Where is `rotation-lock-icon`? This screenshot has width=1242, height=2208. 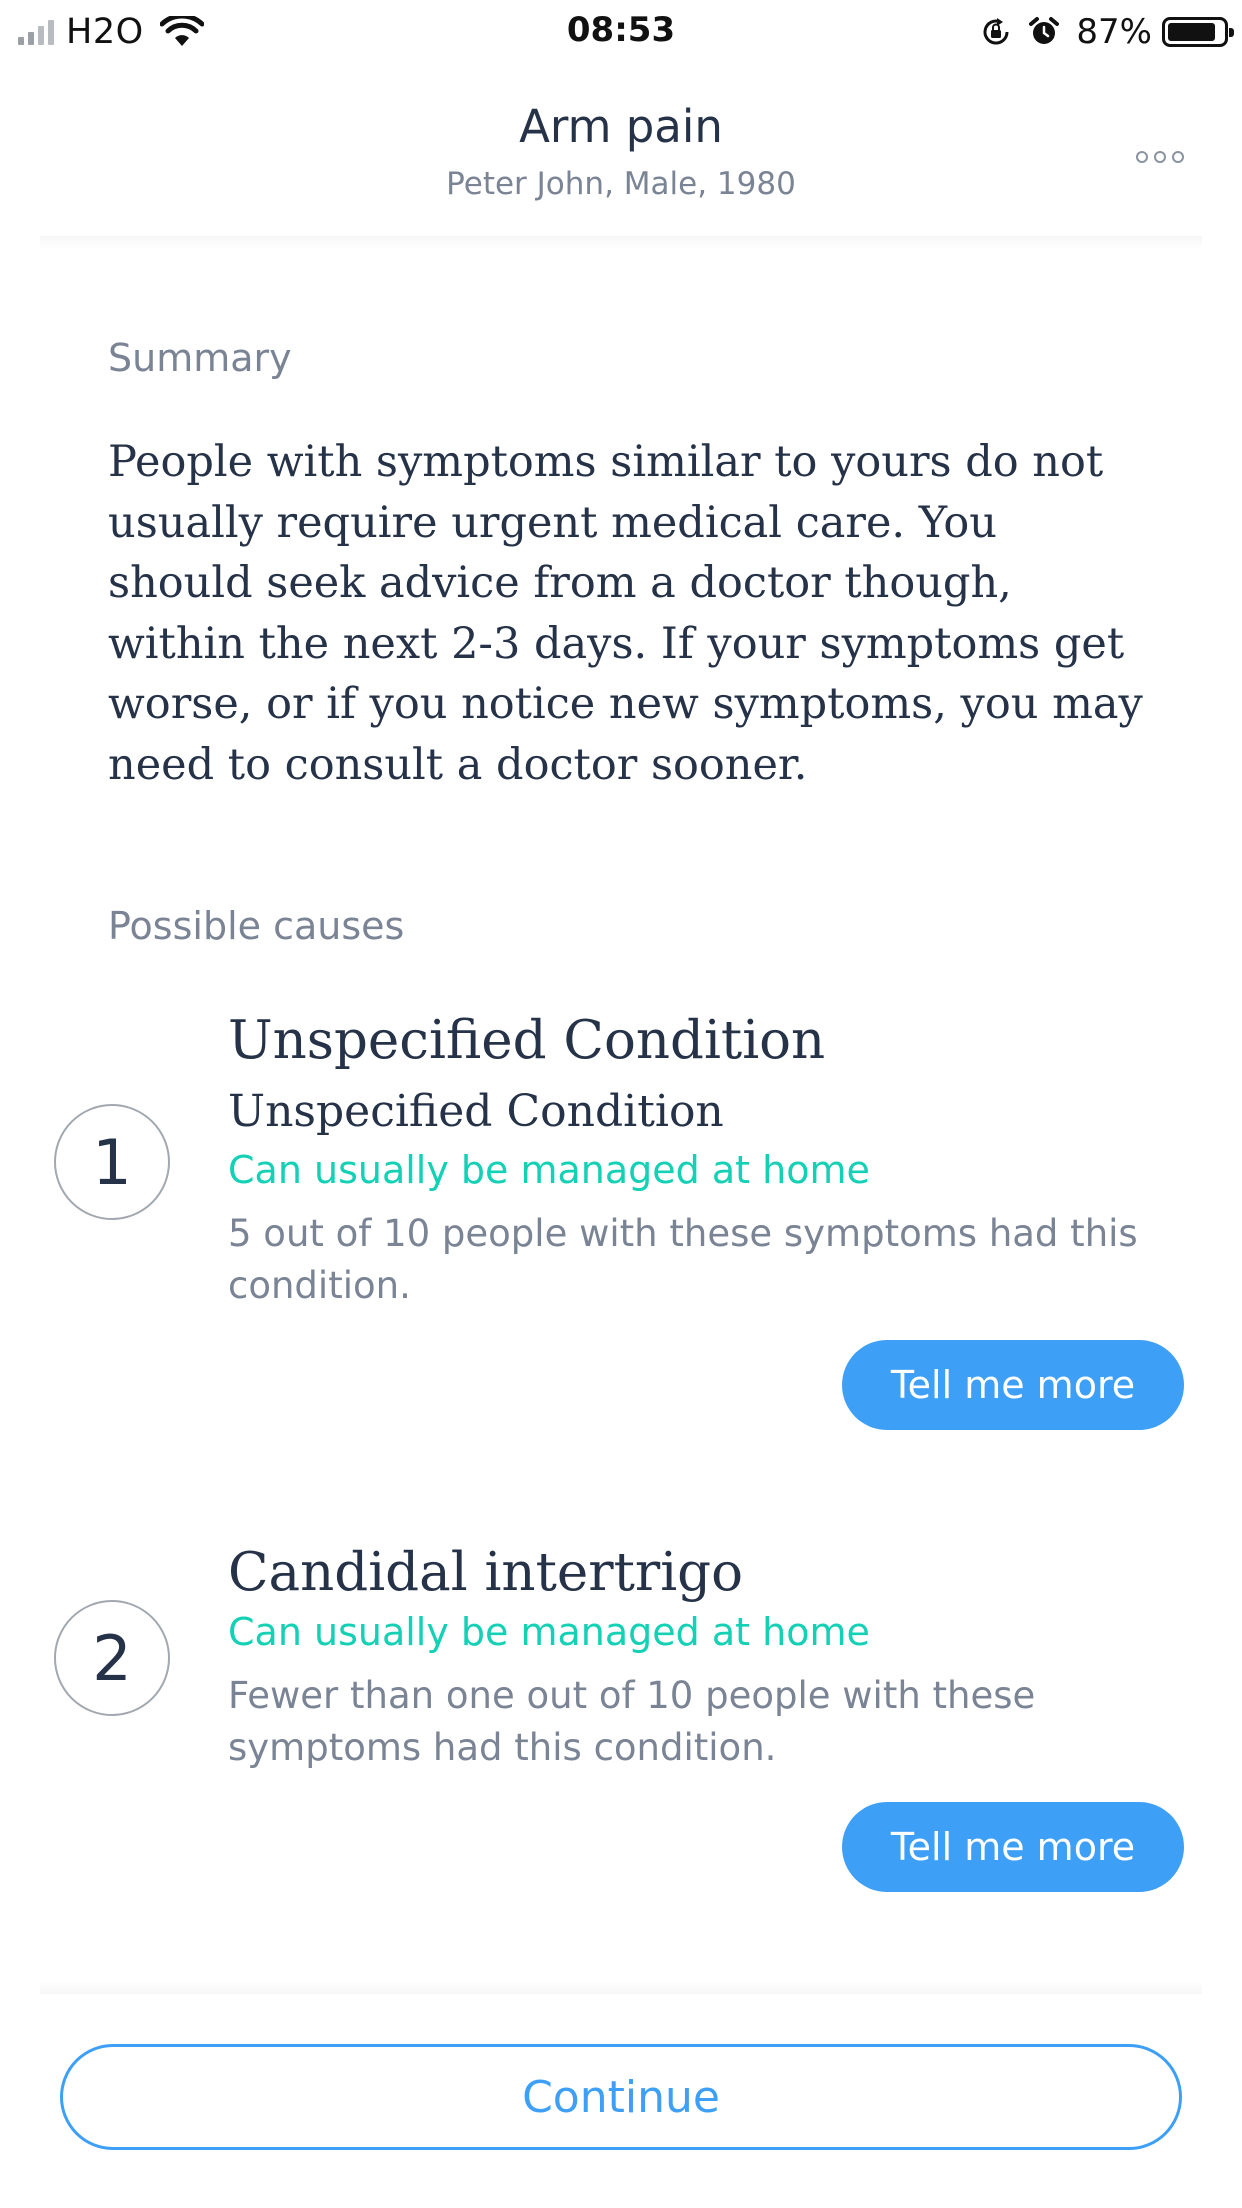 rotation-lock-icon is located at coordinates (996, 31).